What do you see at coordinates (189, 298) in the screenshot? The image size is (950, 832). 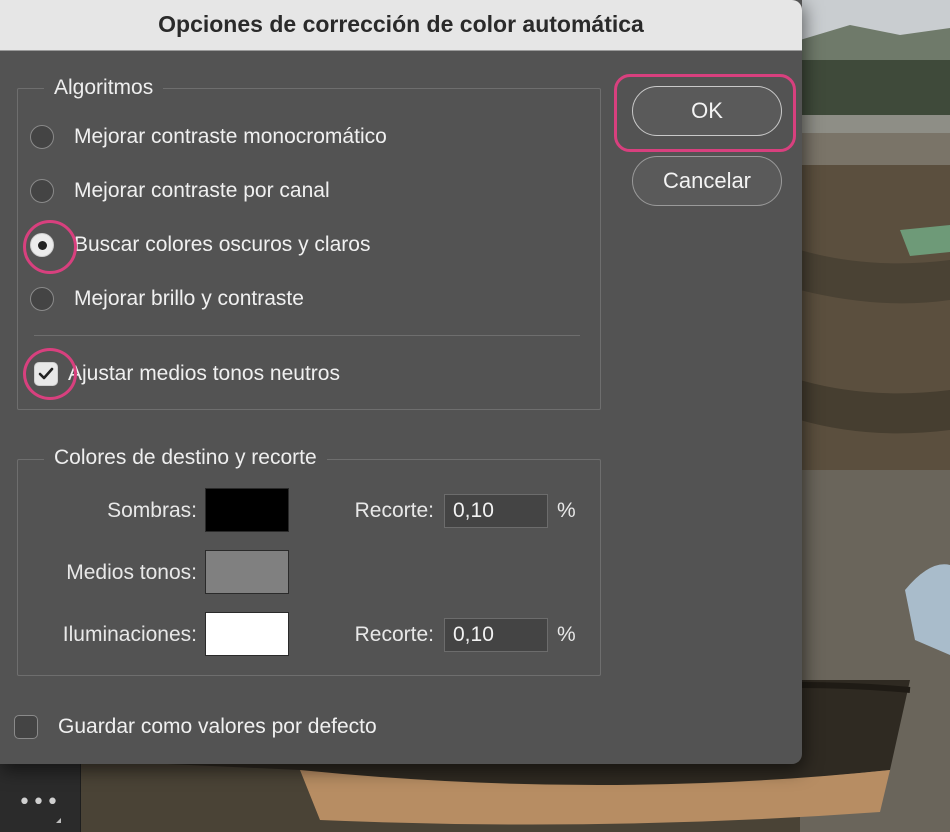 I see `radio-label: Mejorar brillo y contraste` at bounding box center [189, 298].